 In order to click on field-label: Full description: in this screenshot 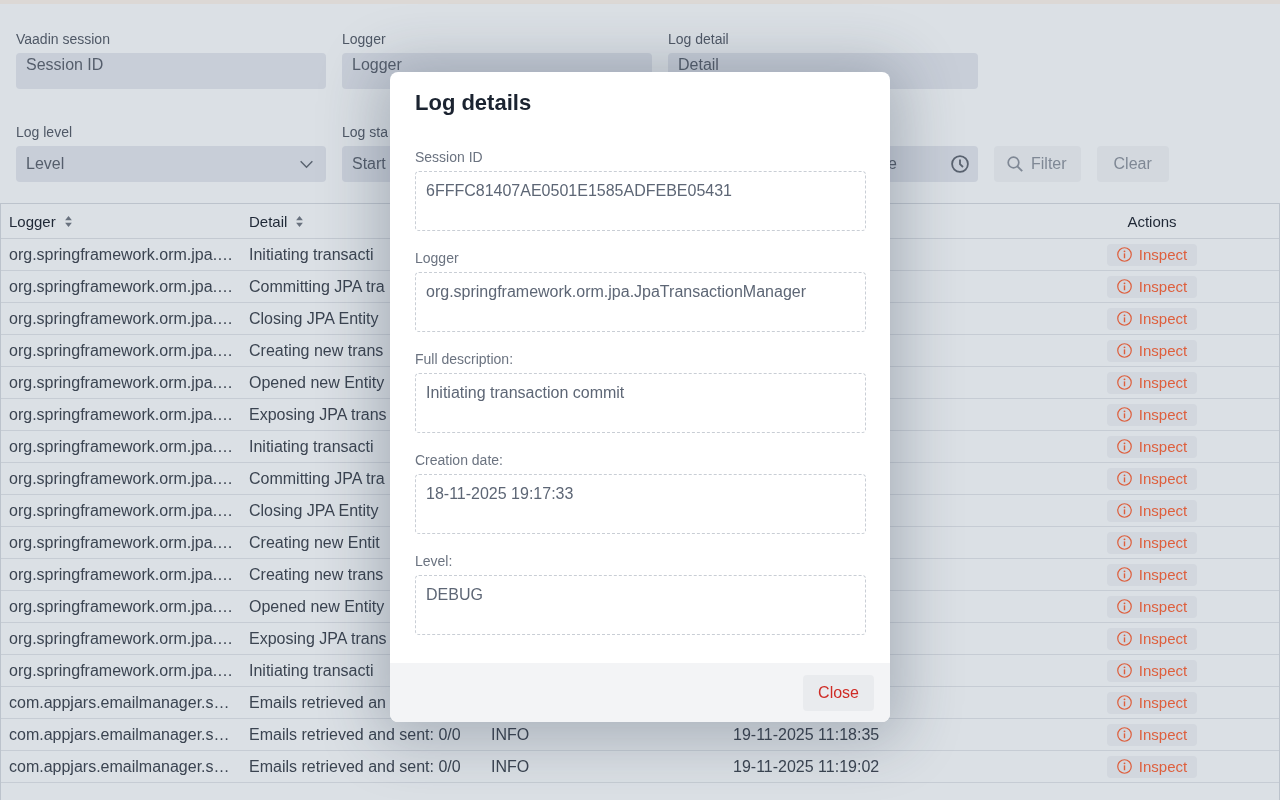, I will do `click(464, 359)`.